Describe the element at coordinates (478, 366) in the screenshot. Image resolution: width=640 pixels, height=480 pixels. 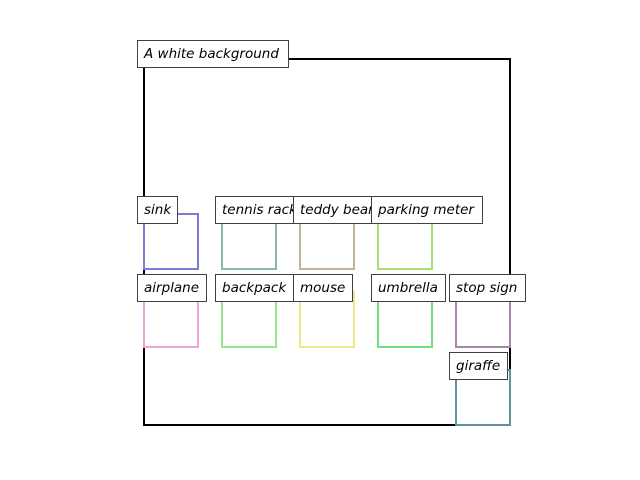
I see `object-label: giraffe` at that location.